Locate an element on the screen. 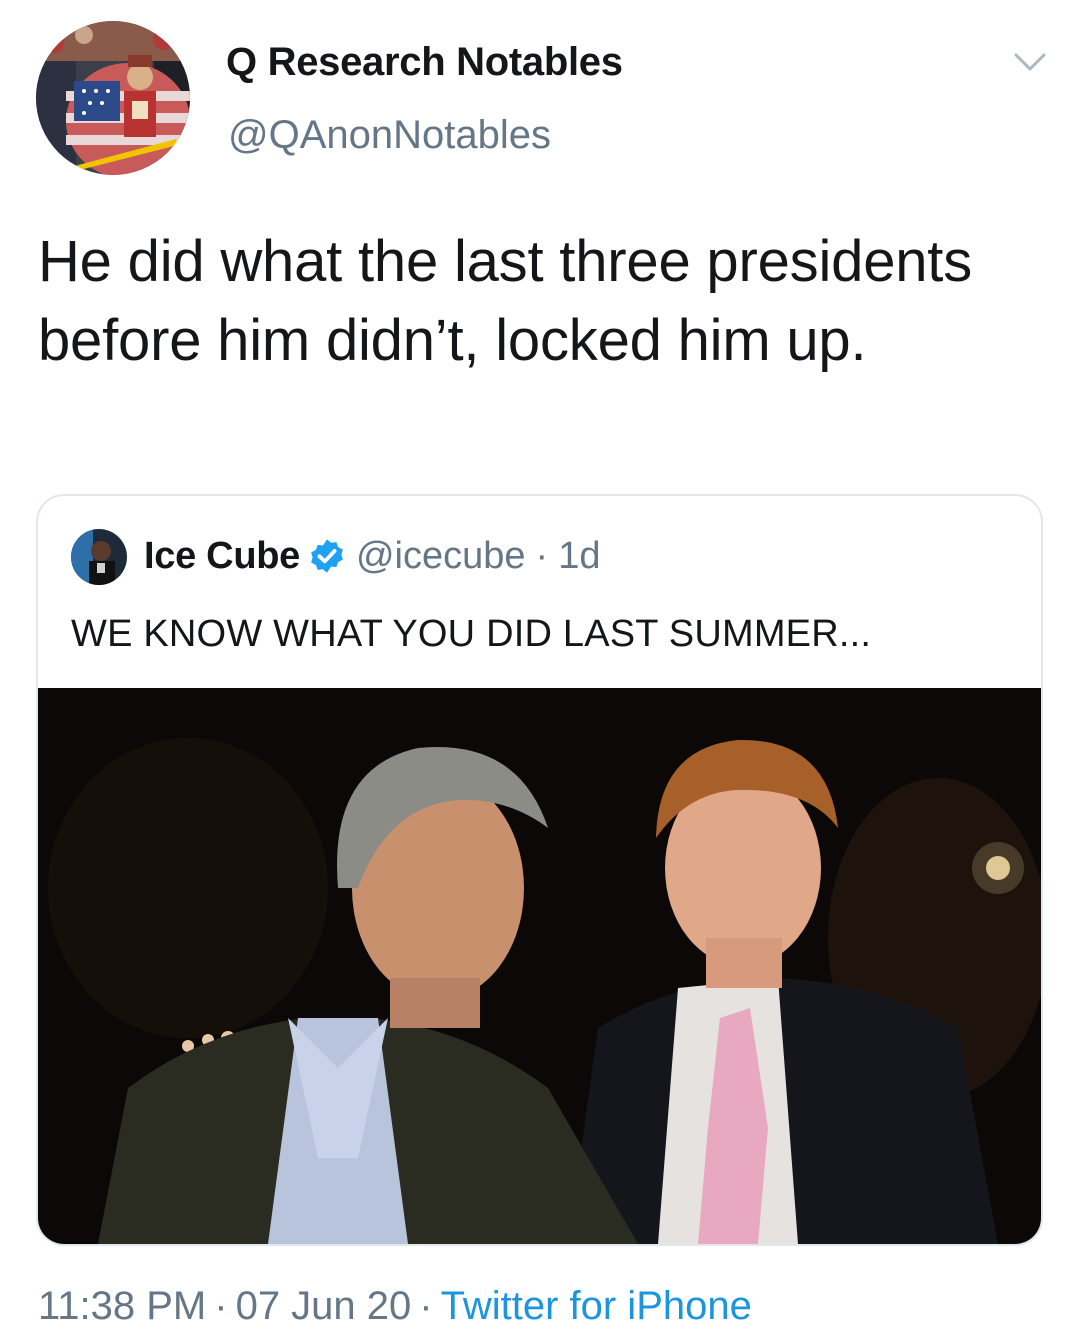 This screenshot has width=1080, height=1336. author-display-name: Q Research Notables is located at coordinates (424, 62).